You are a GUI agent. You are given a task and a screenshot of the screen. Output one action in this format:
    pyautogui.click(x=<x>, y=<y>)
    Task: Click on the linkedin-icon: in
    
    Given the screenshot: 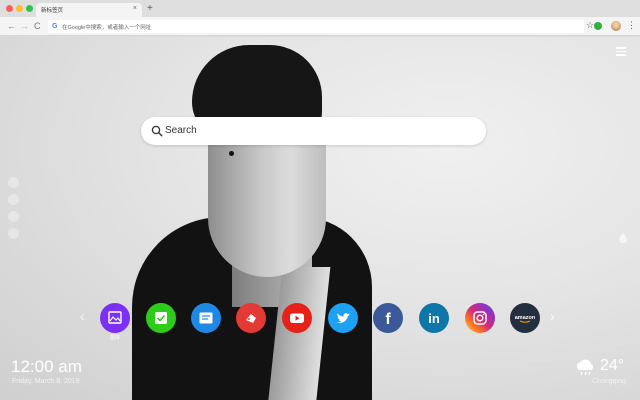 What is the action you would take?
    pyautogui.click(x=434, y=318)
    